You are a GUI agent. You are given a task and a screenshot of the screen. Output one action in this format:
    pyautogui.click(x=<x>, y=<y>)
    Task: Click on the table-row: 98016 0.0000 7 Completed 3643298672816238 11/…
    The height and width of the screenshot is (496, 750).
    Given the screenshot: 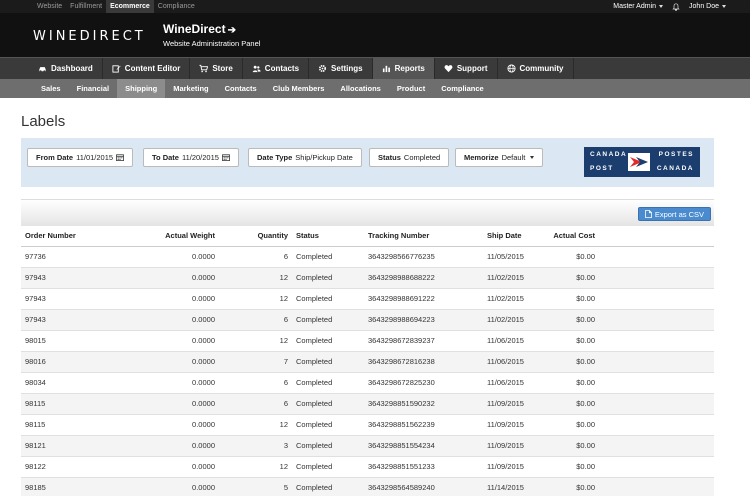 What is the action you would take?
    pyautogui.click(x=367, y=362)
    